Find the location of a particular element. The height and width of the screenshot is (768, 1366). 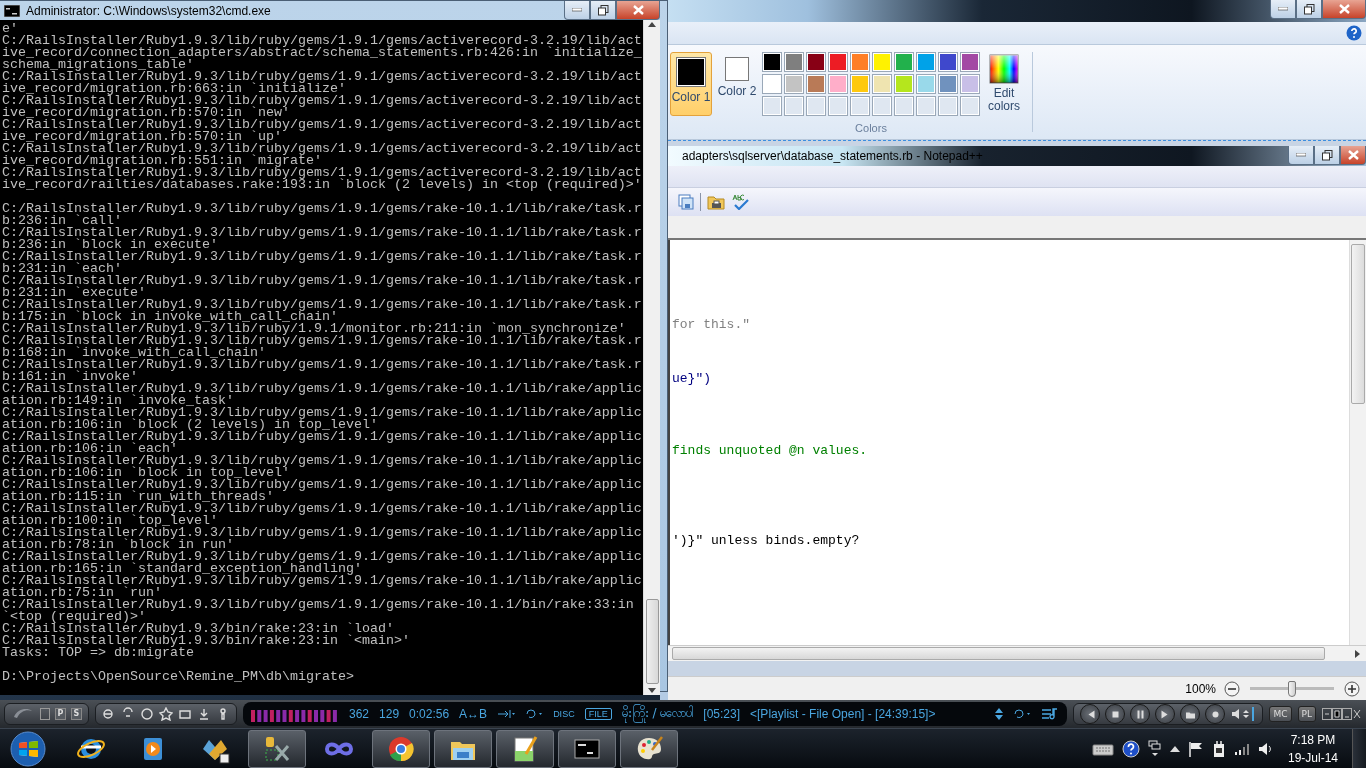

horizontal-scrollbar is located at coordinates (1017, 653).